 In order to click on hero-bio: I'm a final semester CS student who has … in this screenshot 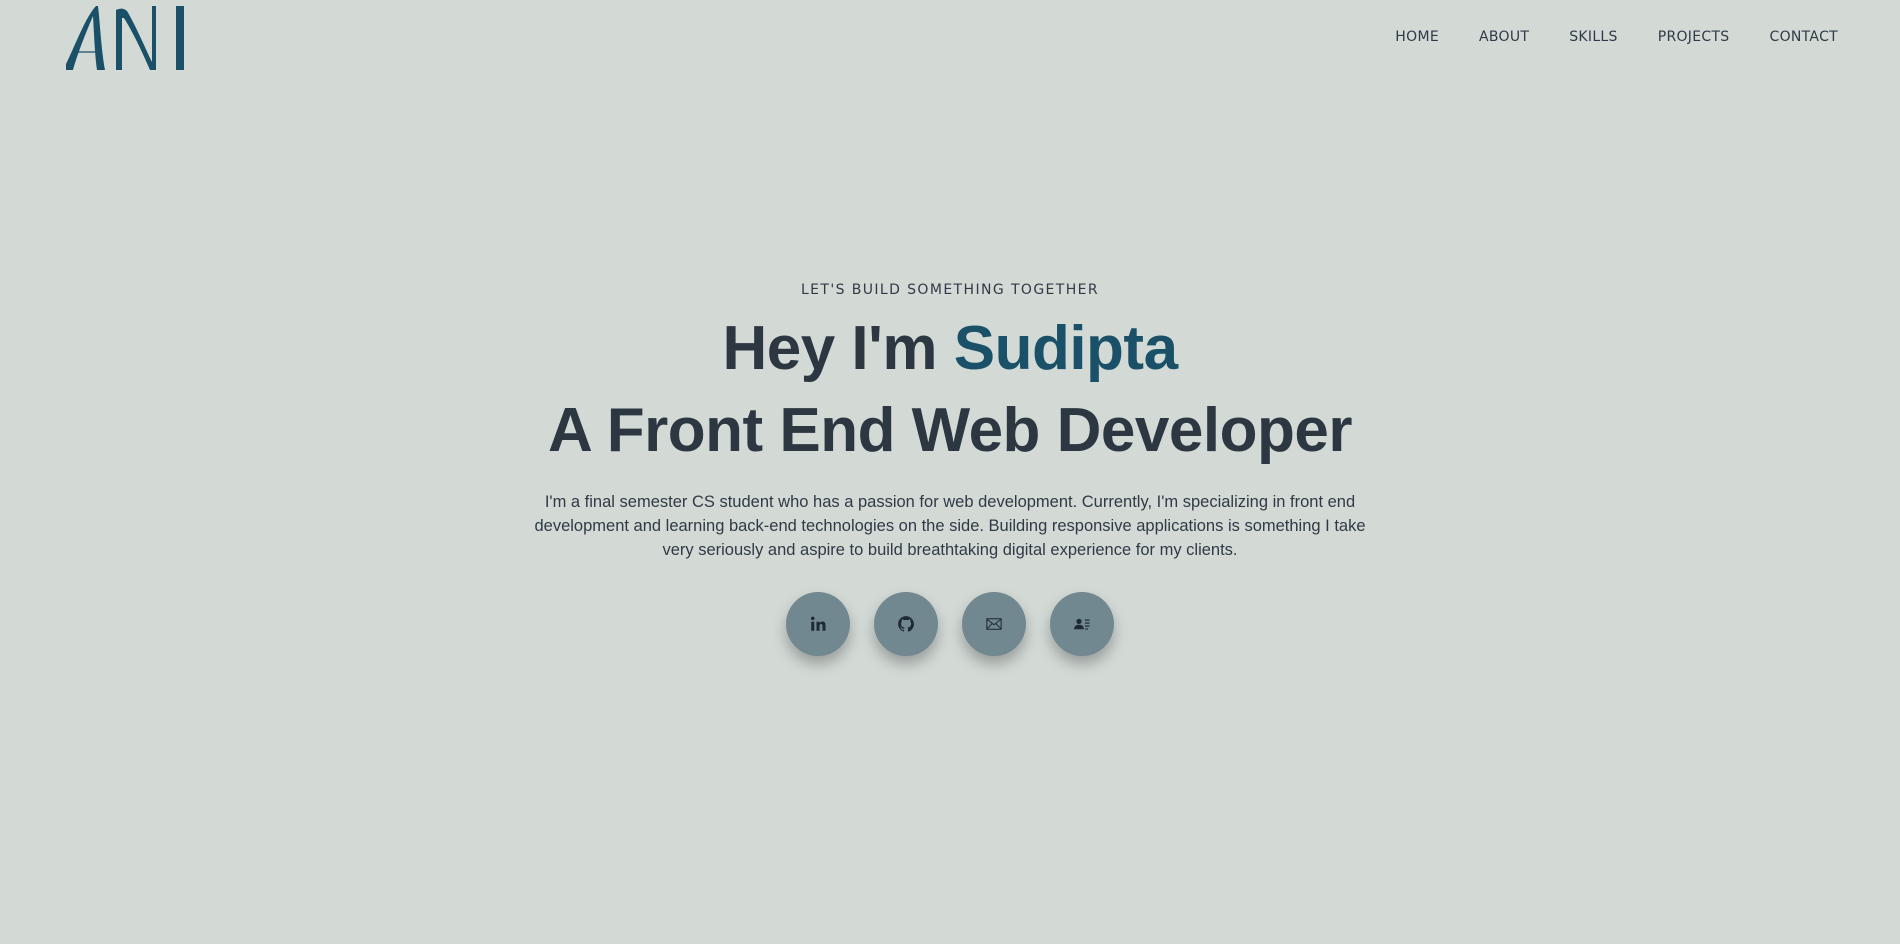, I will do `click(950, 526)`.